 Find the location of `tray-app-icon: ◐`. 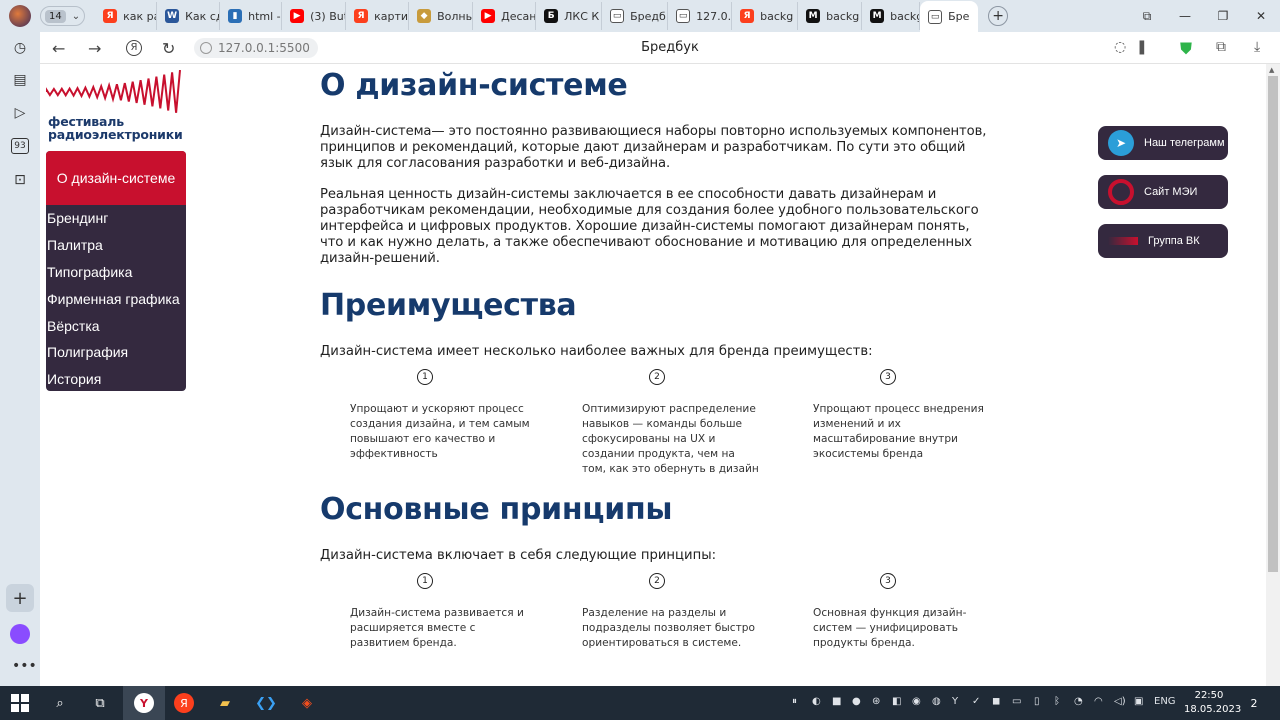

tray-app-icon: ◐ is located at coordinates (816, 701).